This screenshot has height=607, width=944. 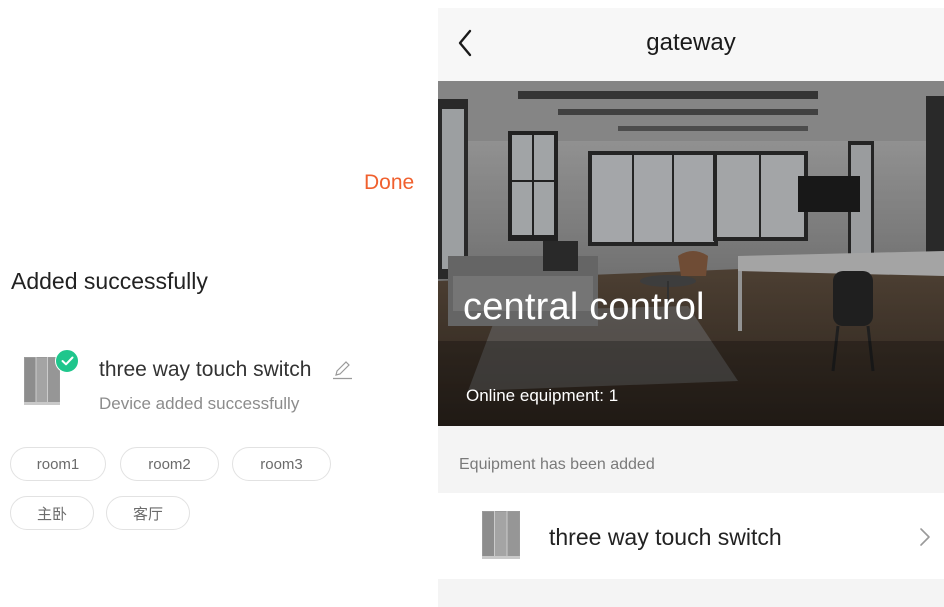 What do you see at coordinates (281, 464) in the screenshot?
I see `room-chip-room3: room3` at bounding box center [281, 464].